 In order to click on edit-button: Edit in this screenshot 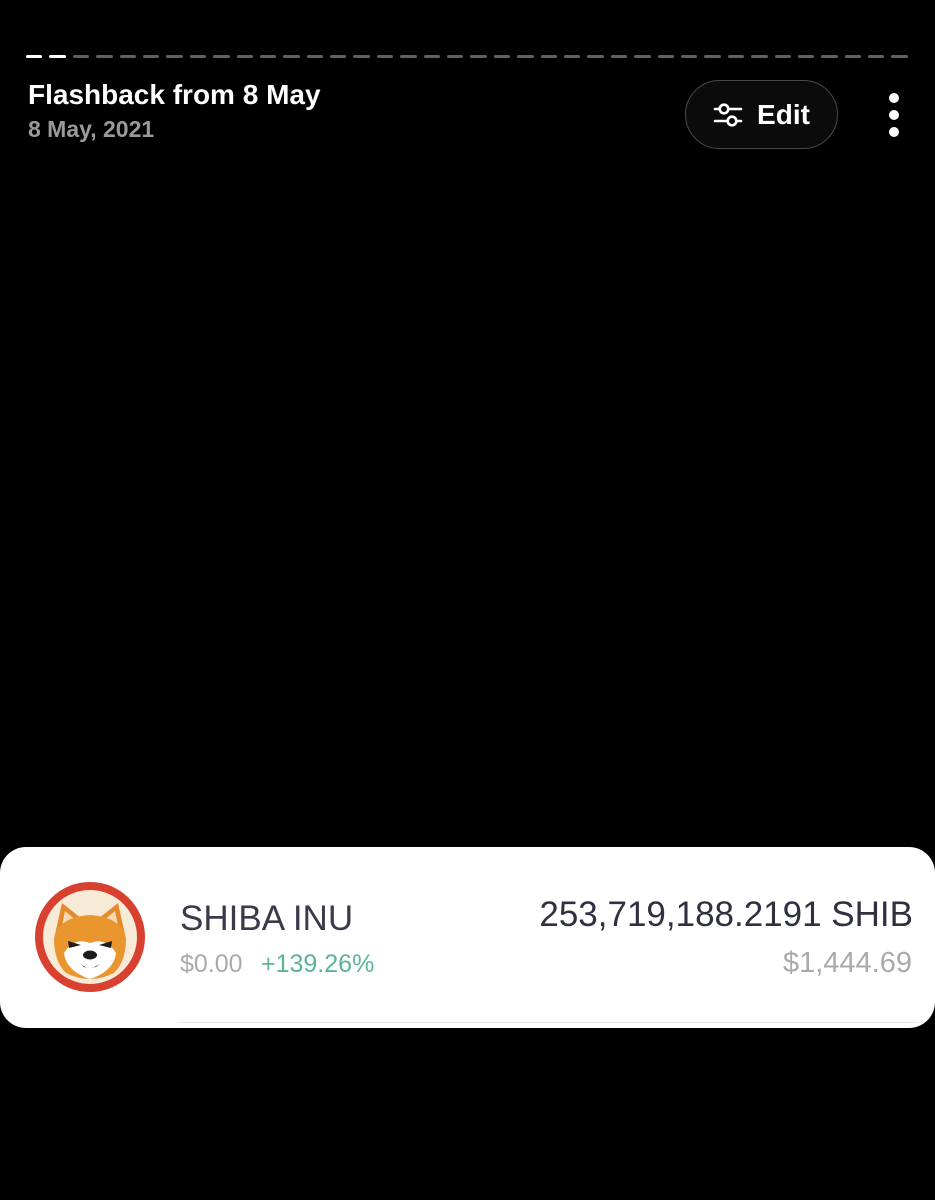, I will do `click(761, 114)`.